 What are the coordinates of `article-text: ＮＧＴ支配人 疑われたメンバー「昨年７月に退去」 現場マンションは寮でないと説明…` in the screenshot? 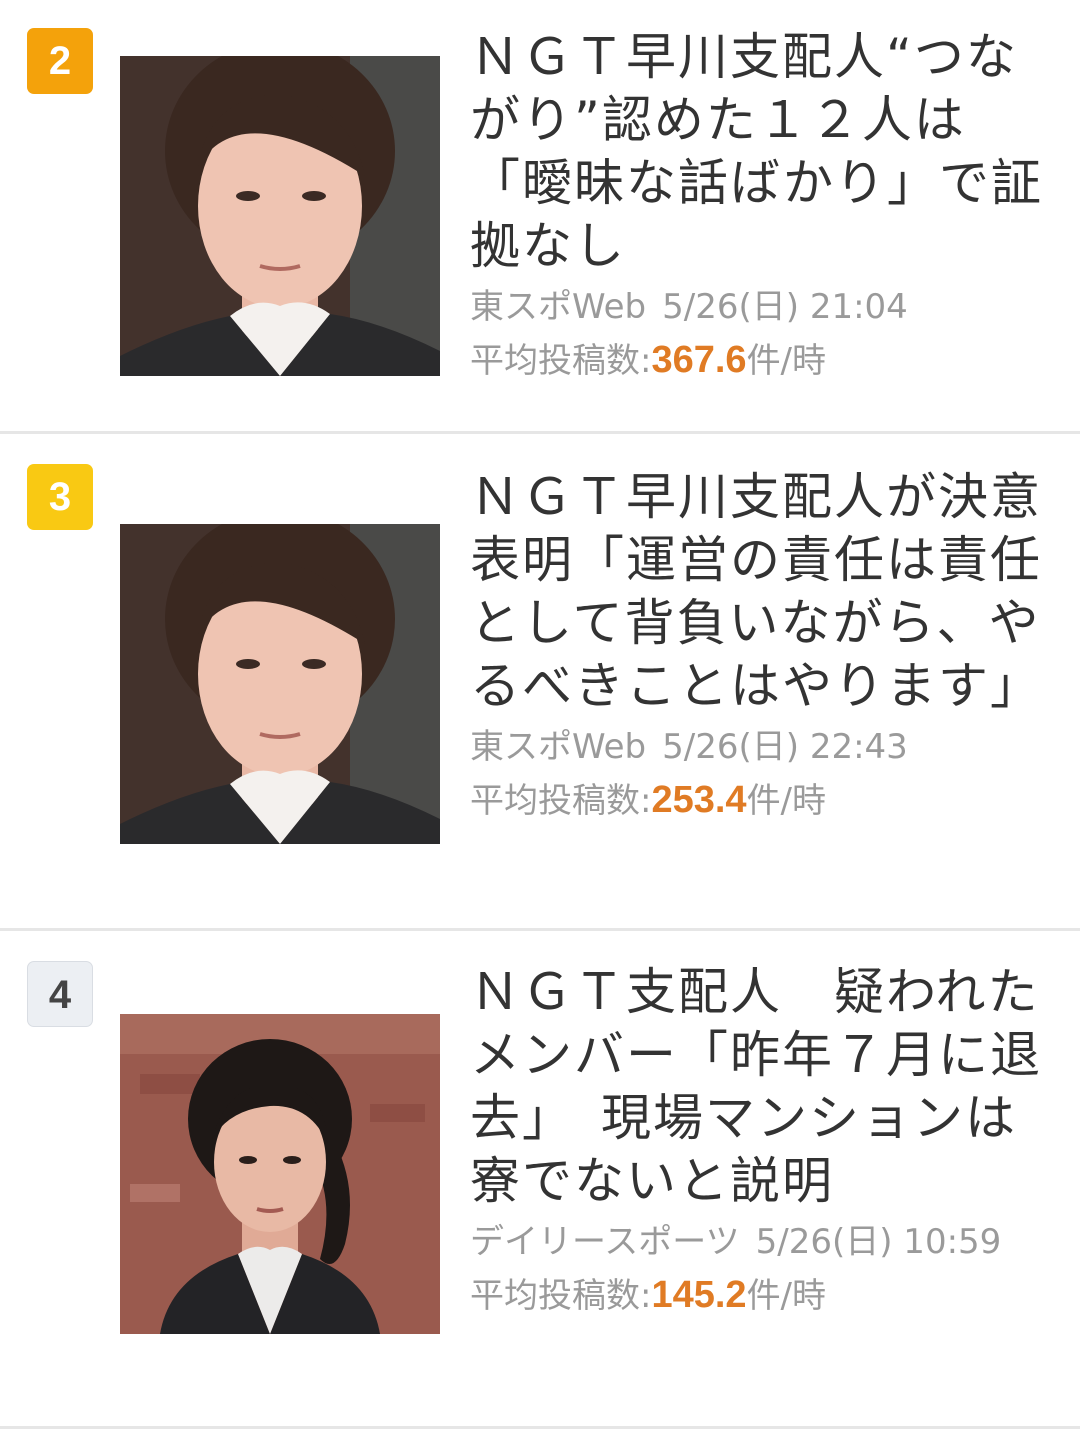 It's located at (760, 1141).